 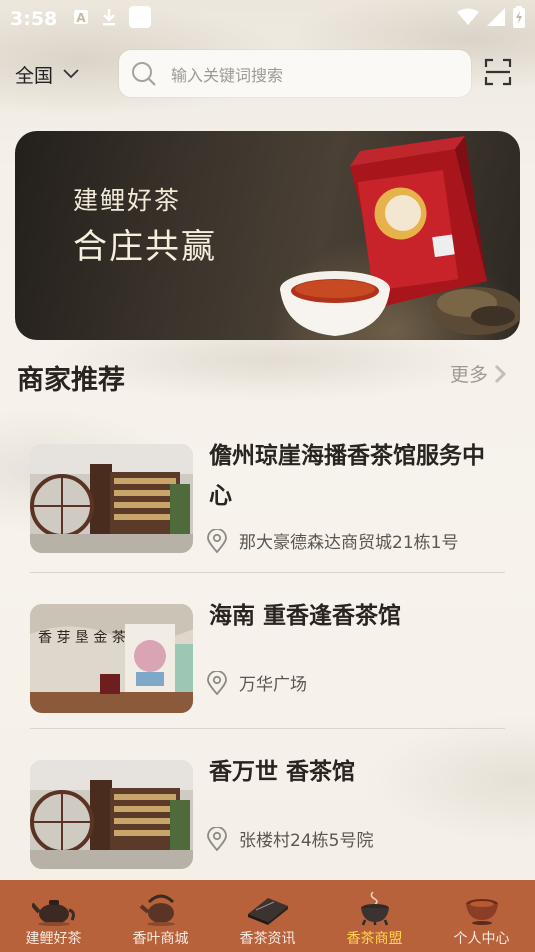 I want to click on scan-icon, so click(x=498, y=74).